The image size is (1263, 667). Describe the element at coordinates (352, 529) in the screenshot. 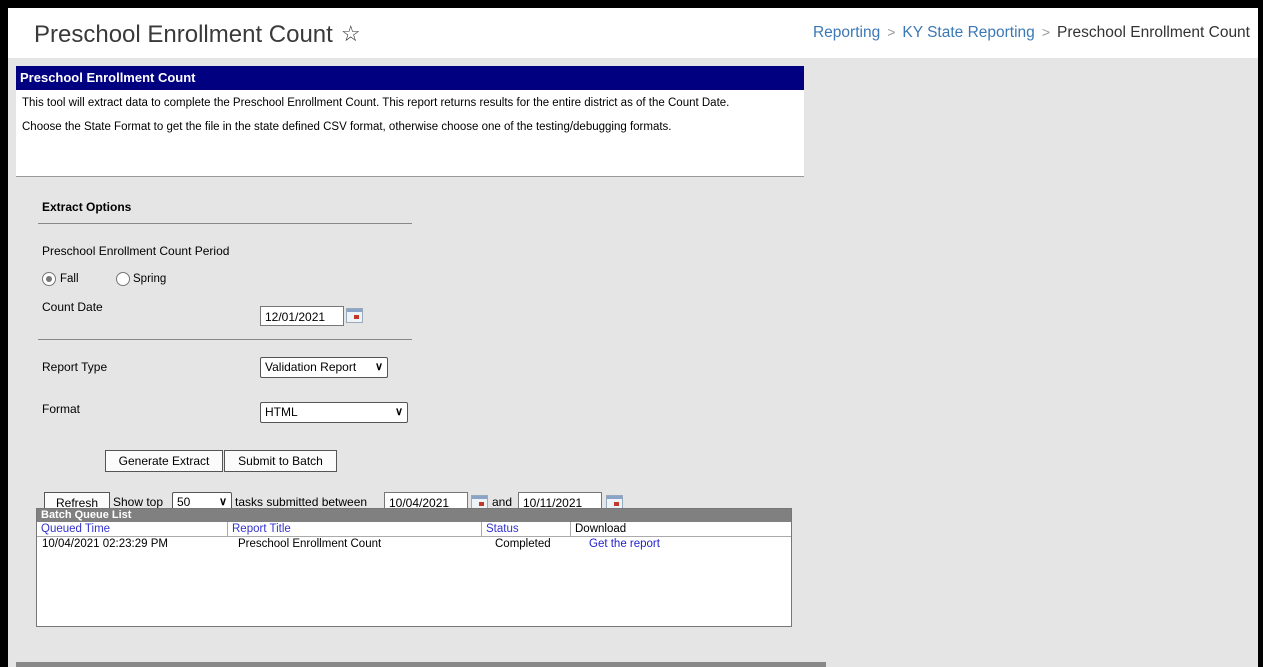

I see `column-report-title: Report Title` at that location.